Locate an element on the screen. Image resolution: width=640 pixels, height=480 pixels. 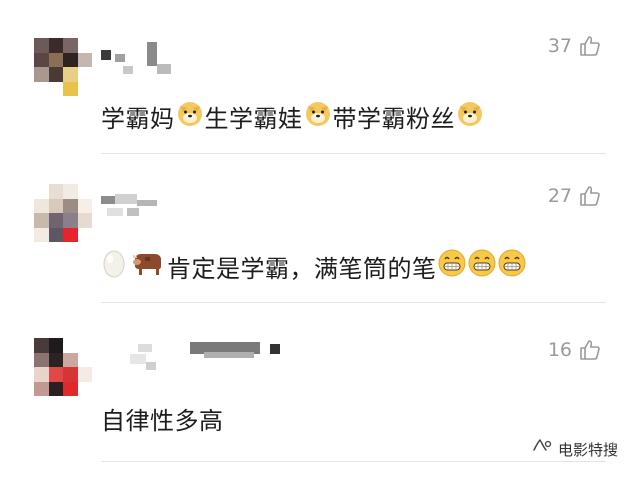
comment-text-part: 带学霸粉丝 is located at coordinates (393, 118).